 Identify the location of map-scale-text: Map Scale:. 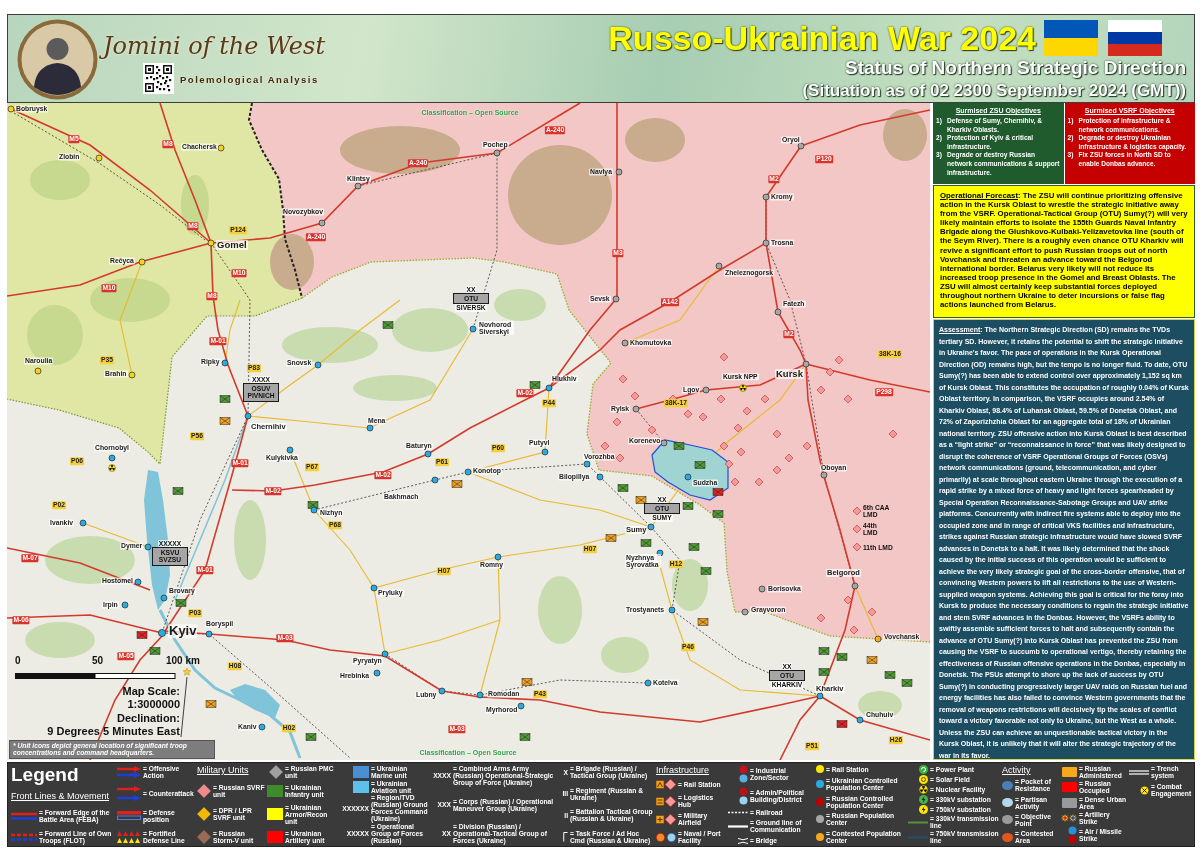
(151, 692).